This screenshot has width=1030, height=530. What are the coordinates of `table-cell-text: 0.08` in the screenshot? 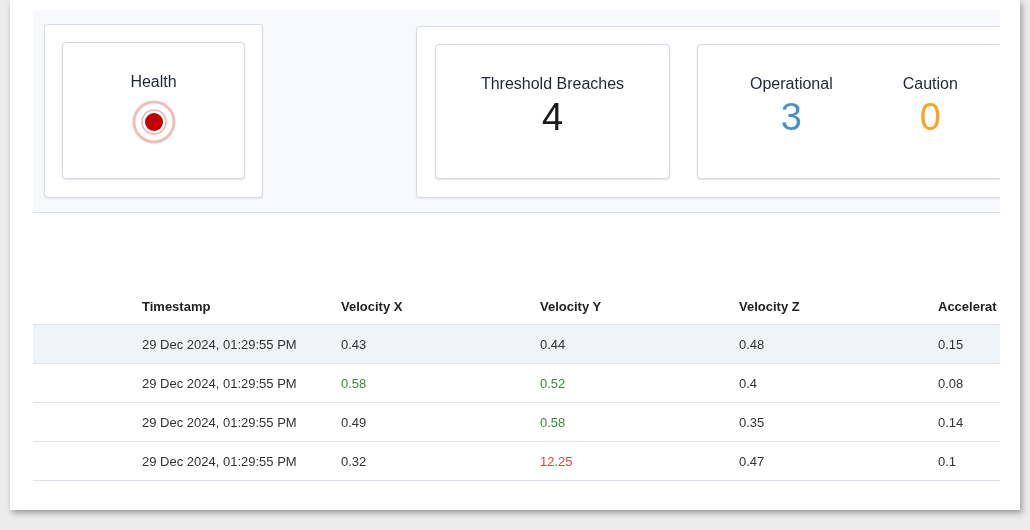 It's located at (951, 383).